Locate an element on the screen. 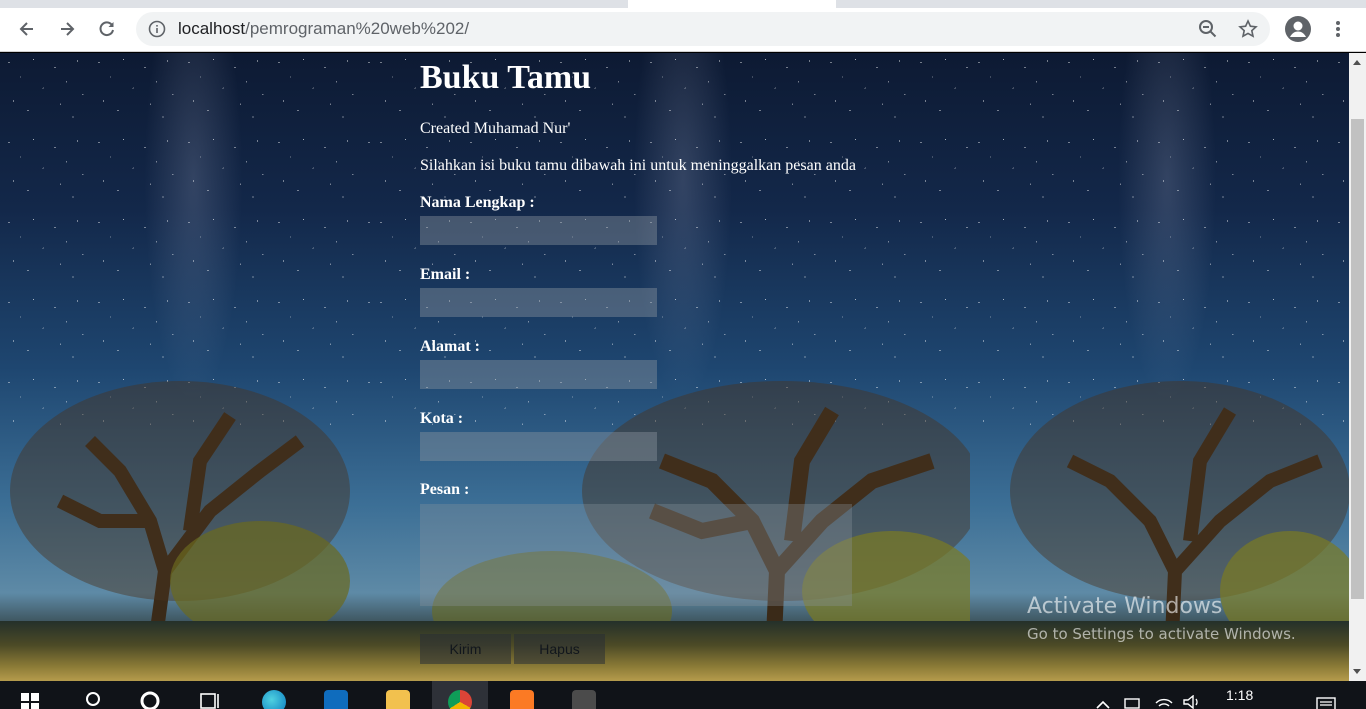 The height and width of the screenshot is (709, 1366). wifi-icon is located at coordinates (1164, 702).